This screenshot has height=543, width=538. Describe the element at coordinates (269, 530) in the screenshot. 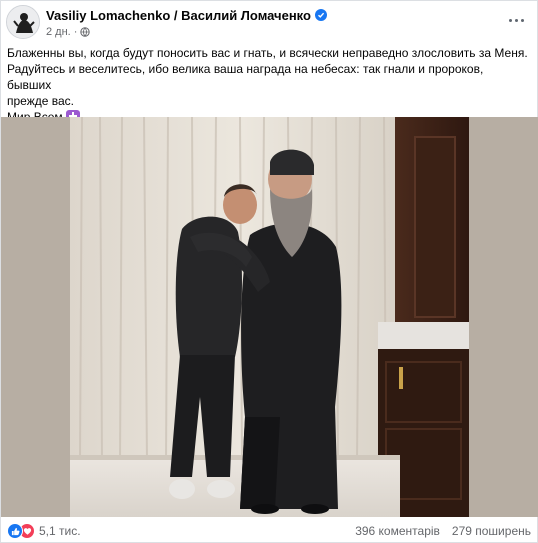

I see `post-footer: 5,1 тис. 396 коментарів 279 поширень` at that location.